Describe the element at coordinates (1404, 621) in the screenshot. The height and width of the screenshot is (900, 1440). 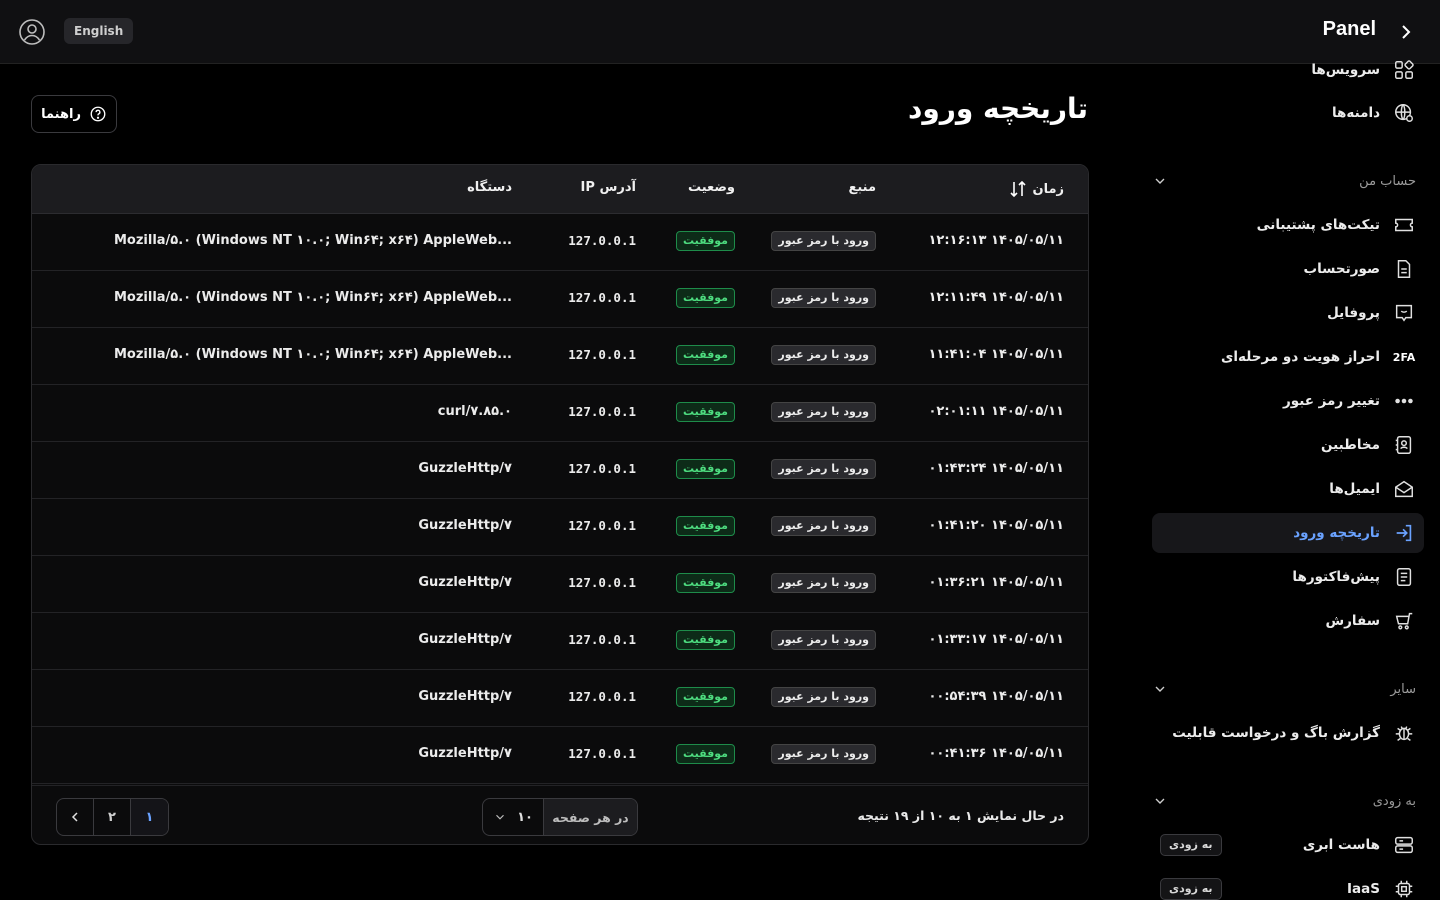
I see `cart-icon` at that location.